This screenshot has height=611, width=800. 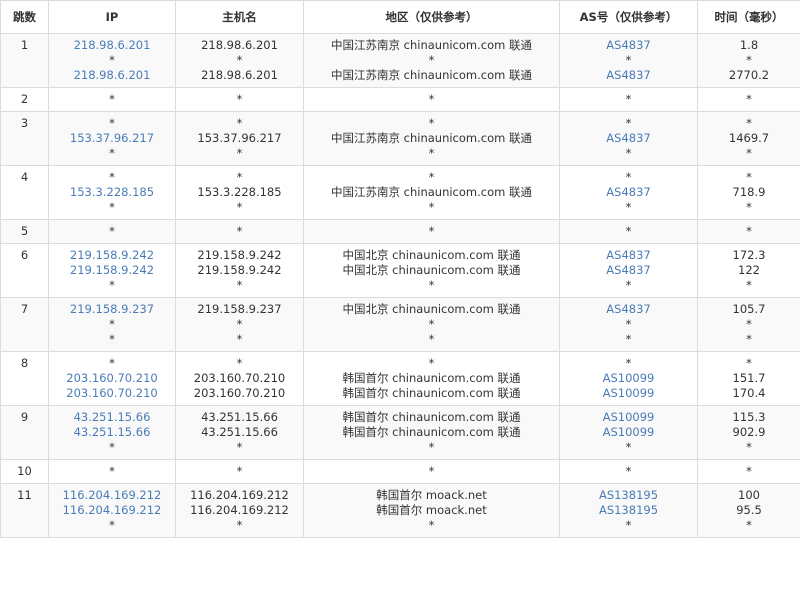 I want to click on as-cell: AS10099 AS10099 *, so click(x=628, y=432).